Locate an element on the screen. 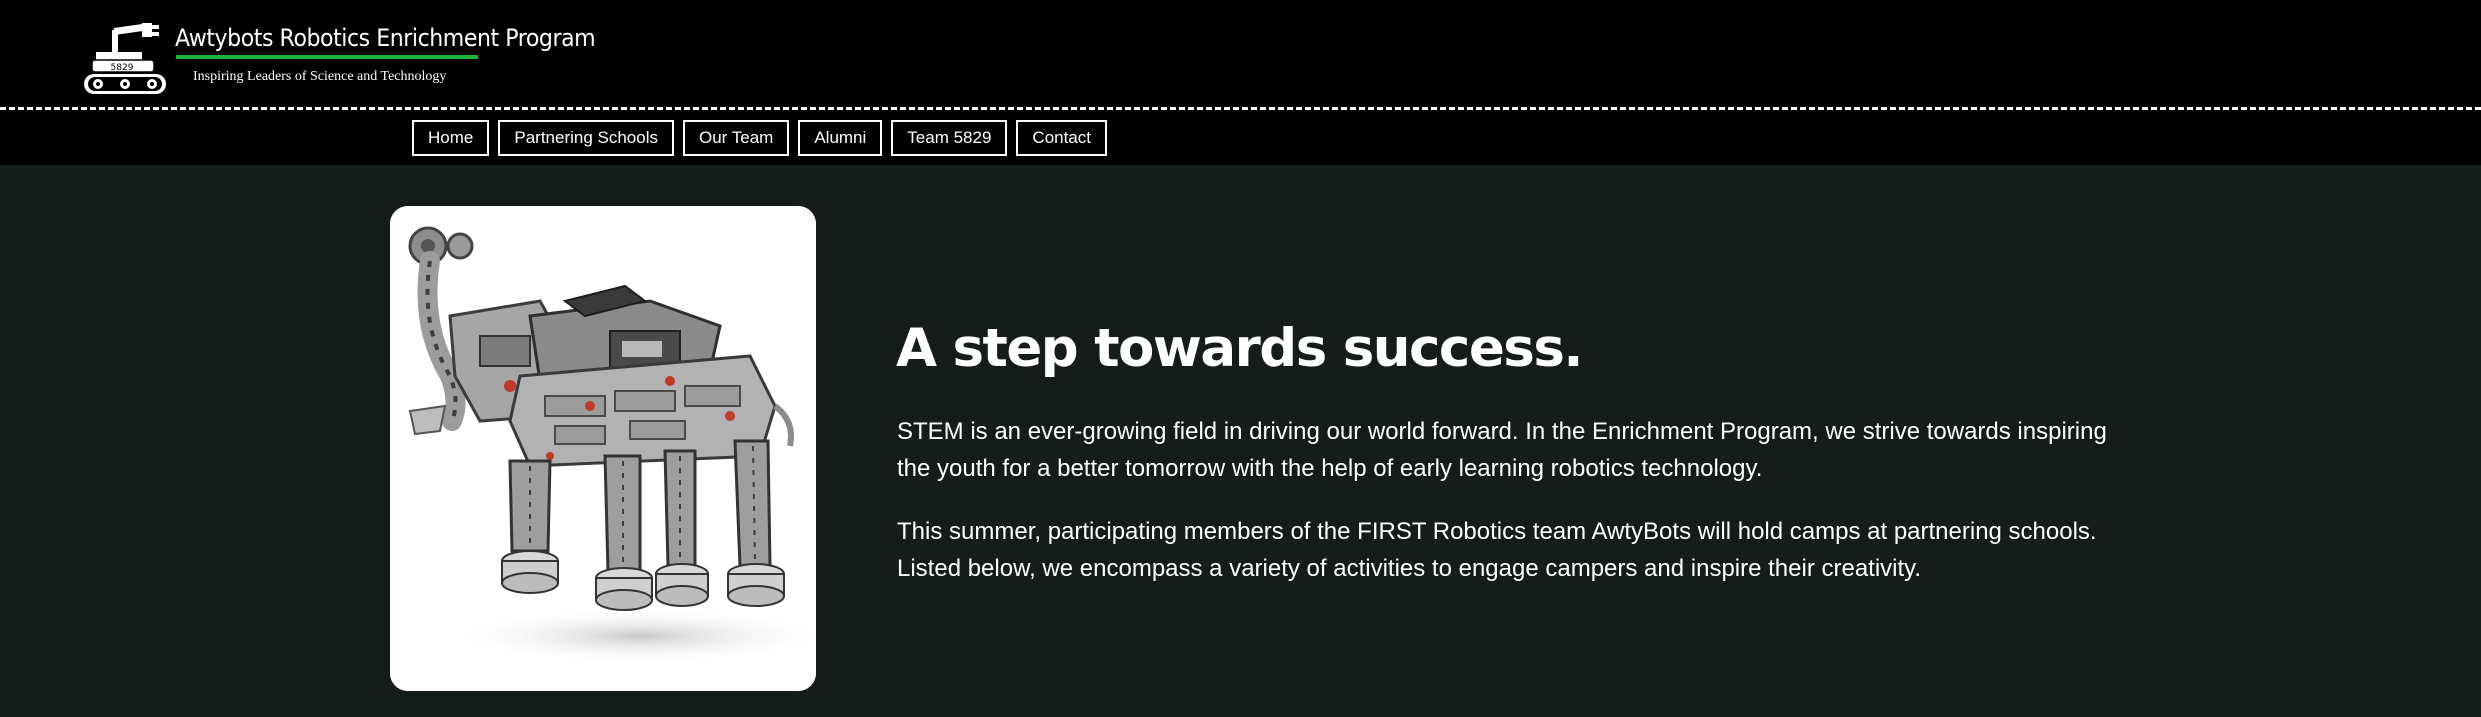 This screenshot has height=717, width=2481. robot-tank-logo-icon: 5829 is located at coordinates (128, 58).